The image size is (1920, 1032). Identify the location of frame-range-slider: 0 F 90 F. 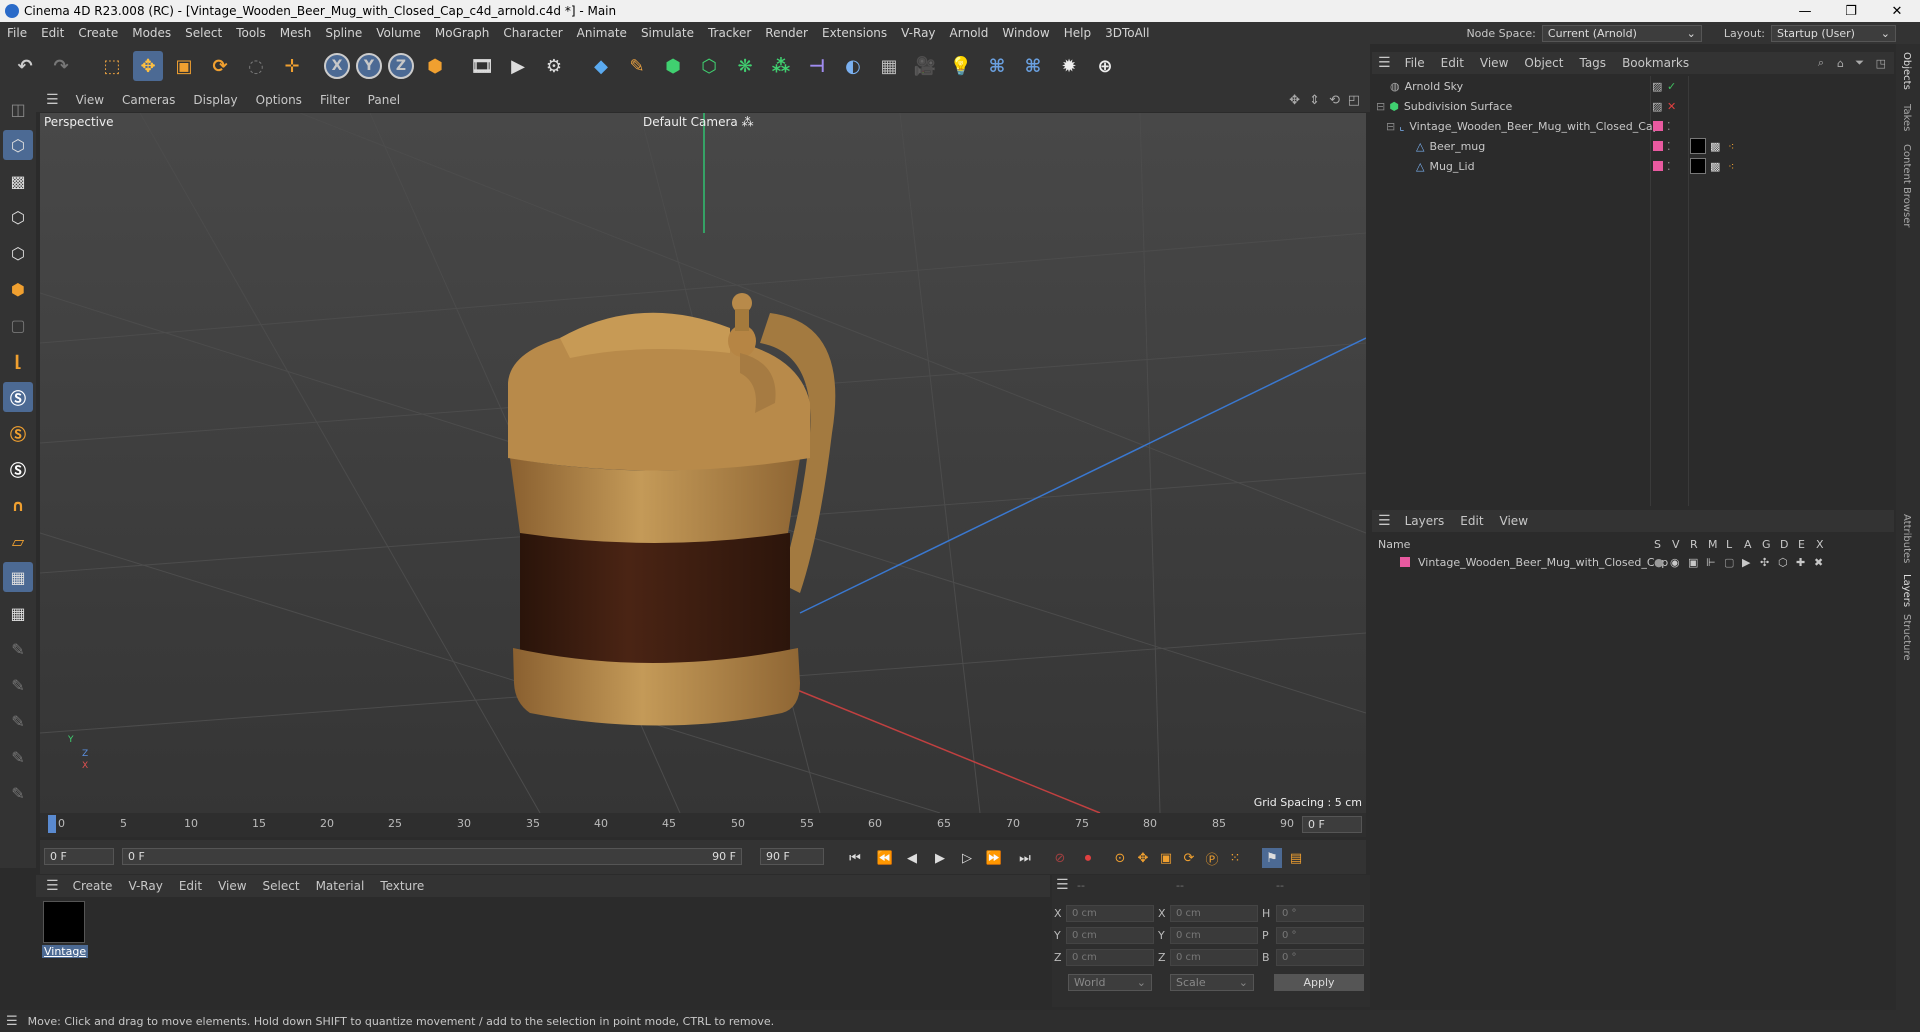
(432, 856).